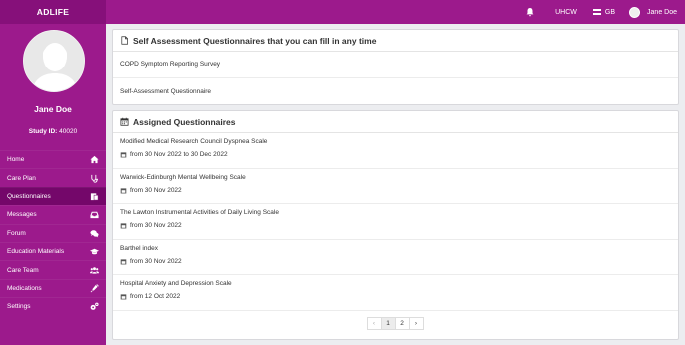  I want to click on sidebar-item-education-materials: Education Materials, so click(53, 250).